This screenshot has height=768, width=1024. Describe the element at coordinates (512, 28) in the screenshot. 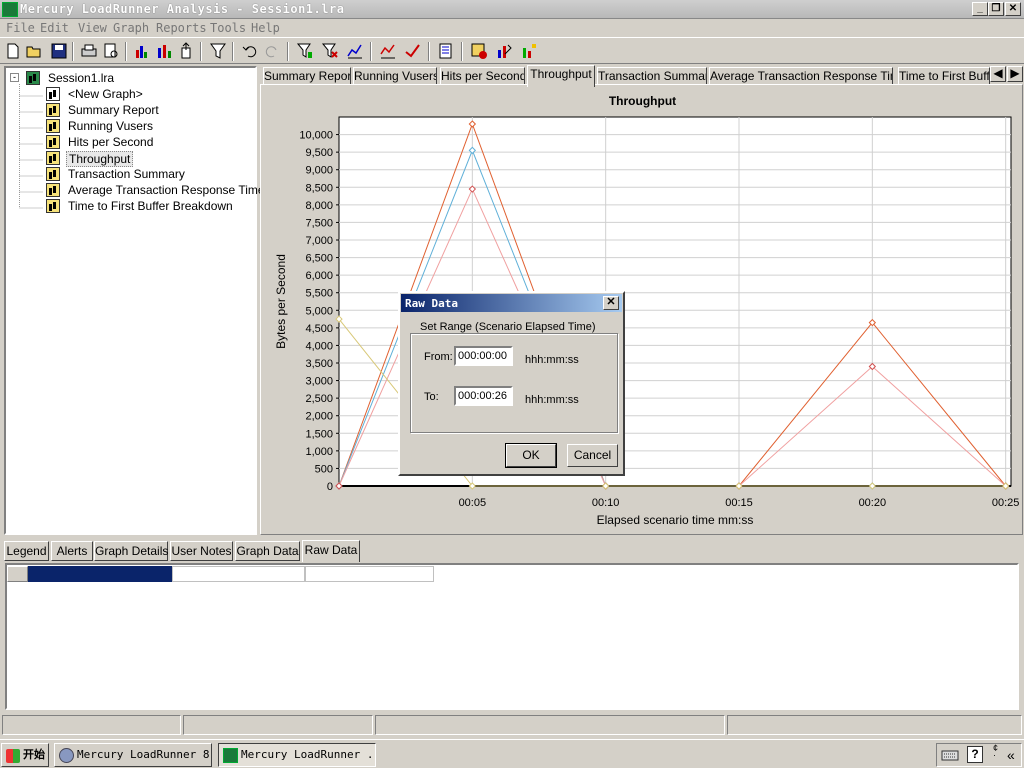

I see `menu-bar: File Edit View Graph Reports Tools Help` at that location.